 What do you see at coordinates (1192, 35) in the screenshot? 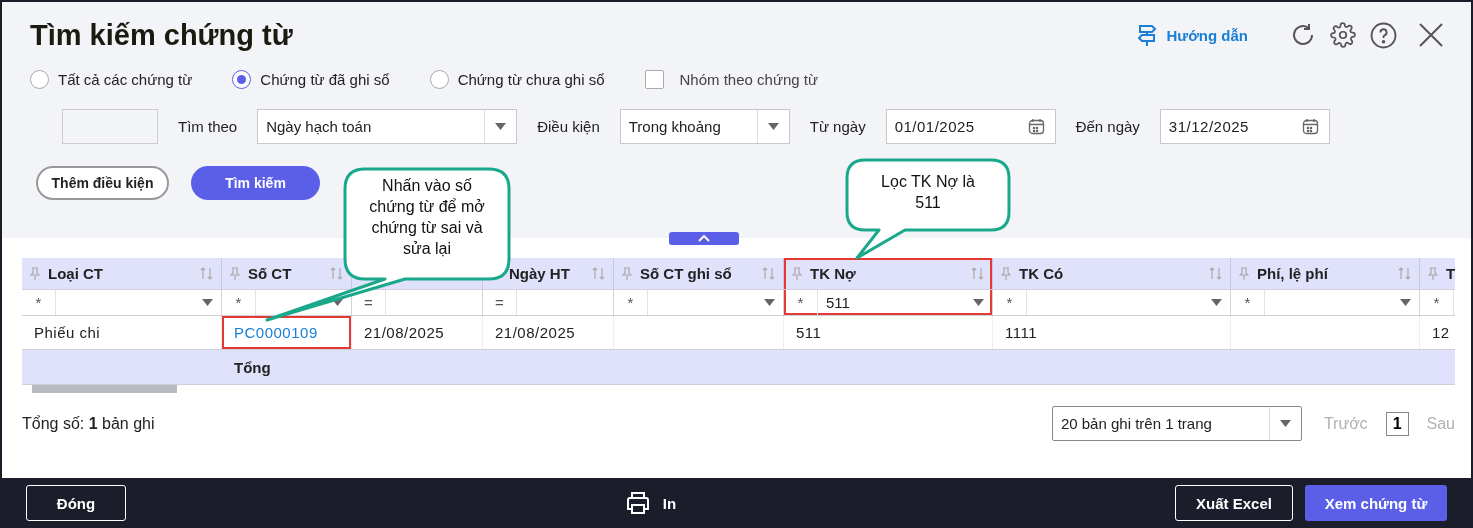
I see `guide-link: Hướng dẫn` at bounding box center [1192, 35].